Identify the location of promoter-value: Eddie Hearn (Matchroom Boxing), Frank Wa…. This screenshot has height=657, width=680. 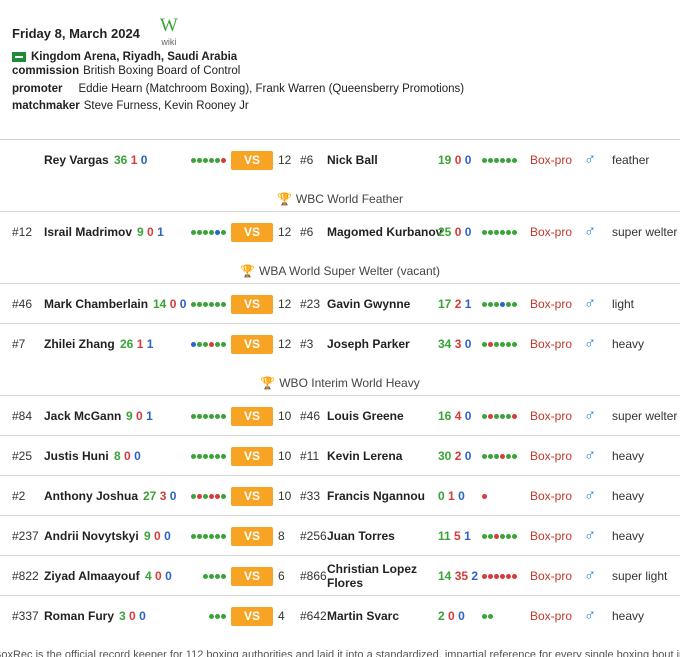
(271, 89).